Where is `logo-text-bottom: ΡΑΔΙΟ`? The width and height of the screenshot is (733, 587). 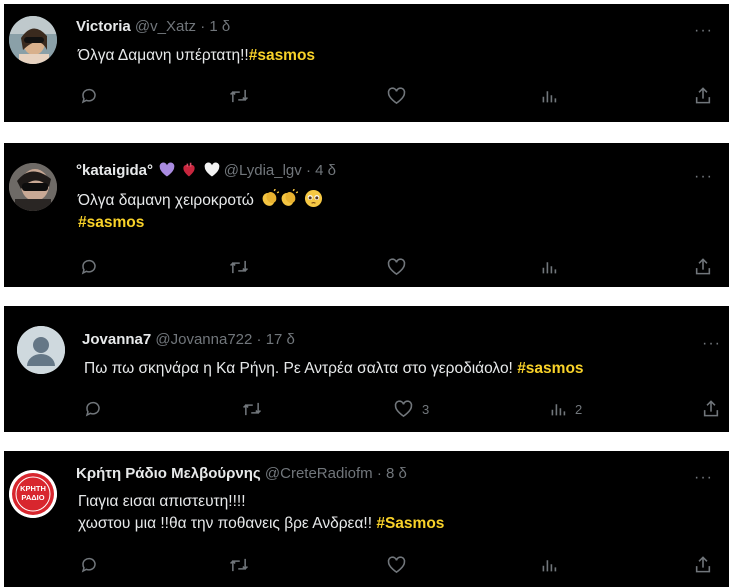 logo-text-bottom: ΡΑΔΙΟ is located at coordinates (32, 497).